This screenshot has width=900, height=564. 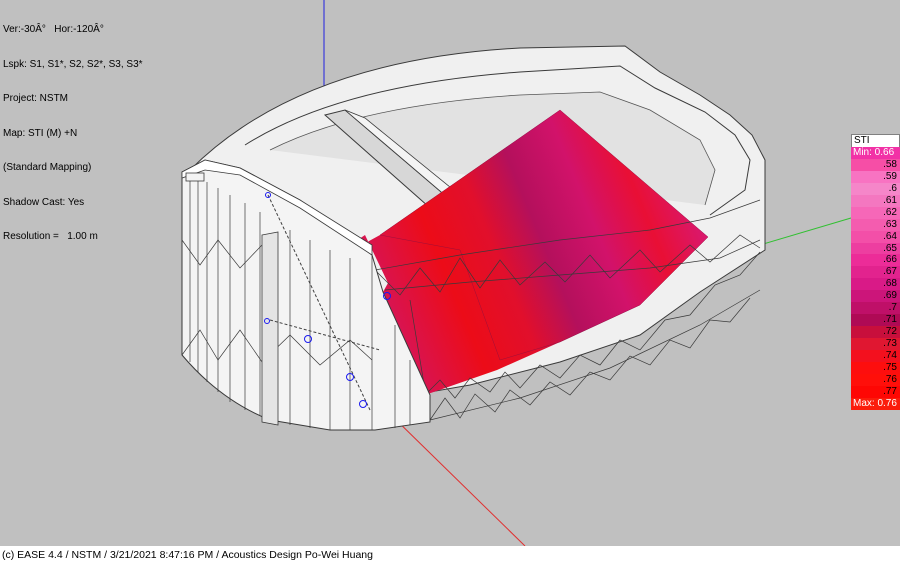 I want to click on map-type-text: Map: STI (M) +N, so click(x=40, y=133).